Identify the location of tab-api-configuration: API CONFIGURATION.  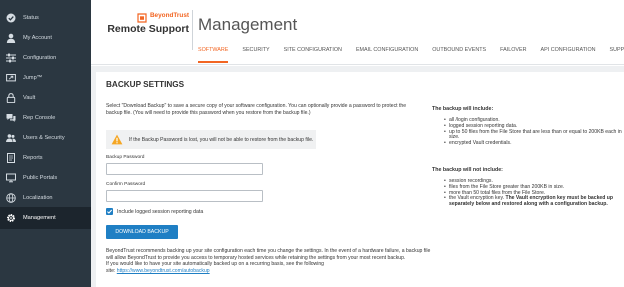
(568, 53).